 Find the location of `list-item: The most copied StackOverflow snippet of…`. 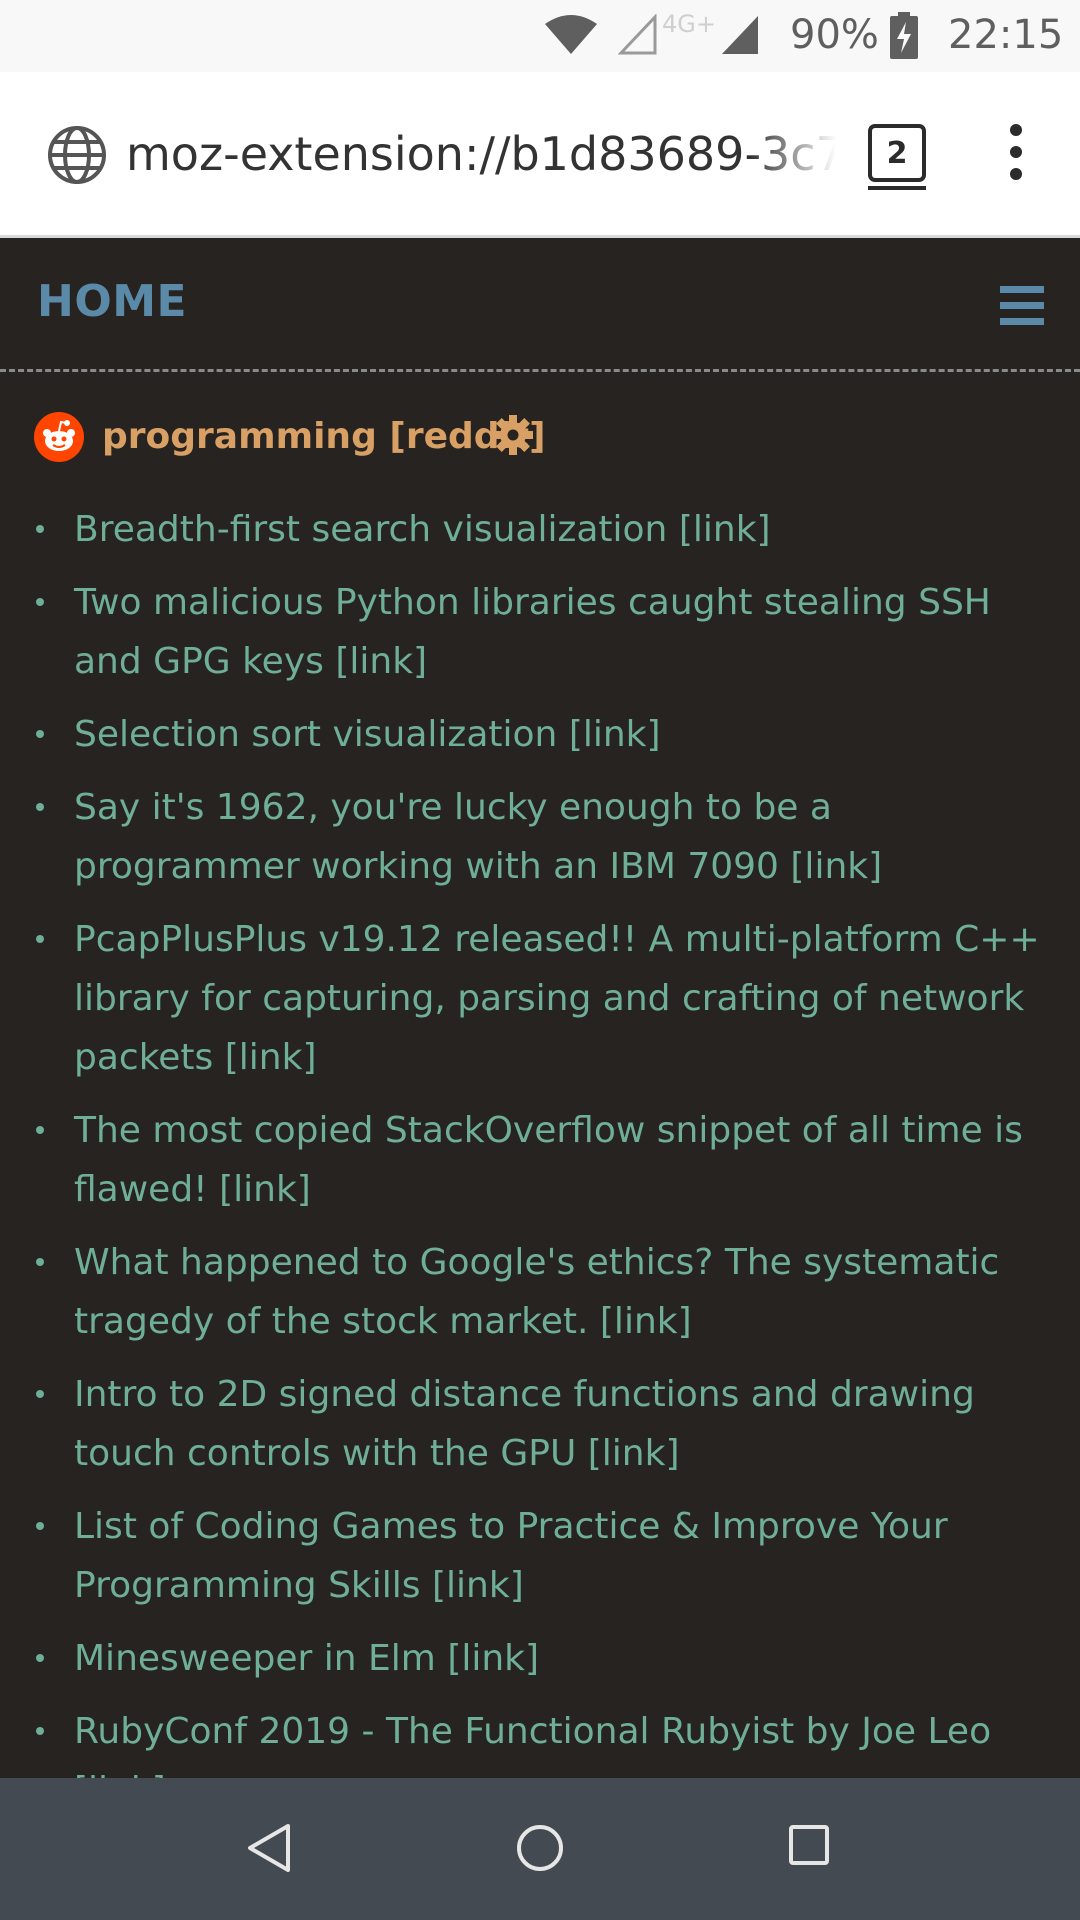

list-item: The most copied StackOverflow snippet of… is located at coordinates (540, 1160).